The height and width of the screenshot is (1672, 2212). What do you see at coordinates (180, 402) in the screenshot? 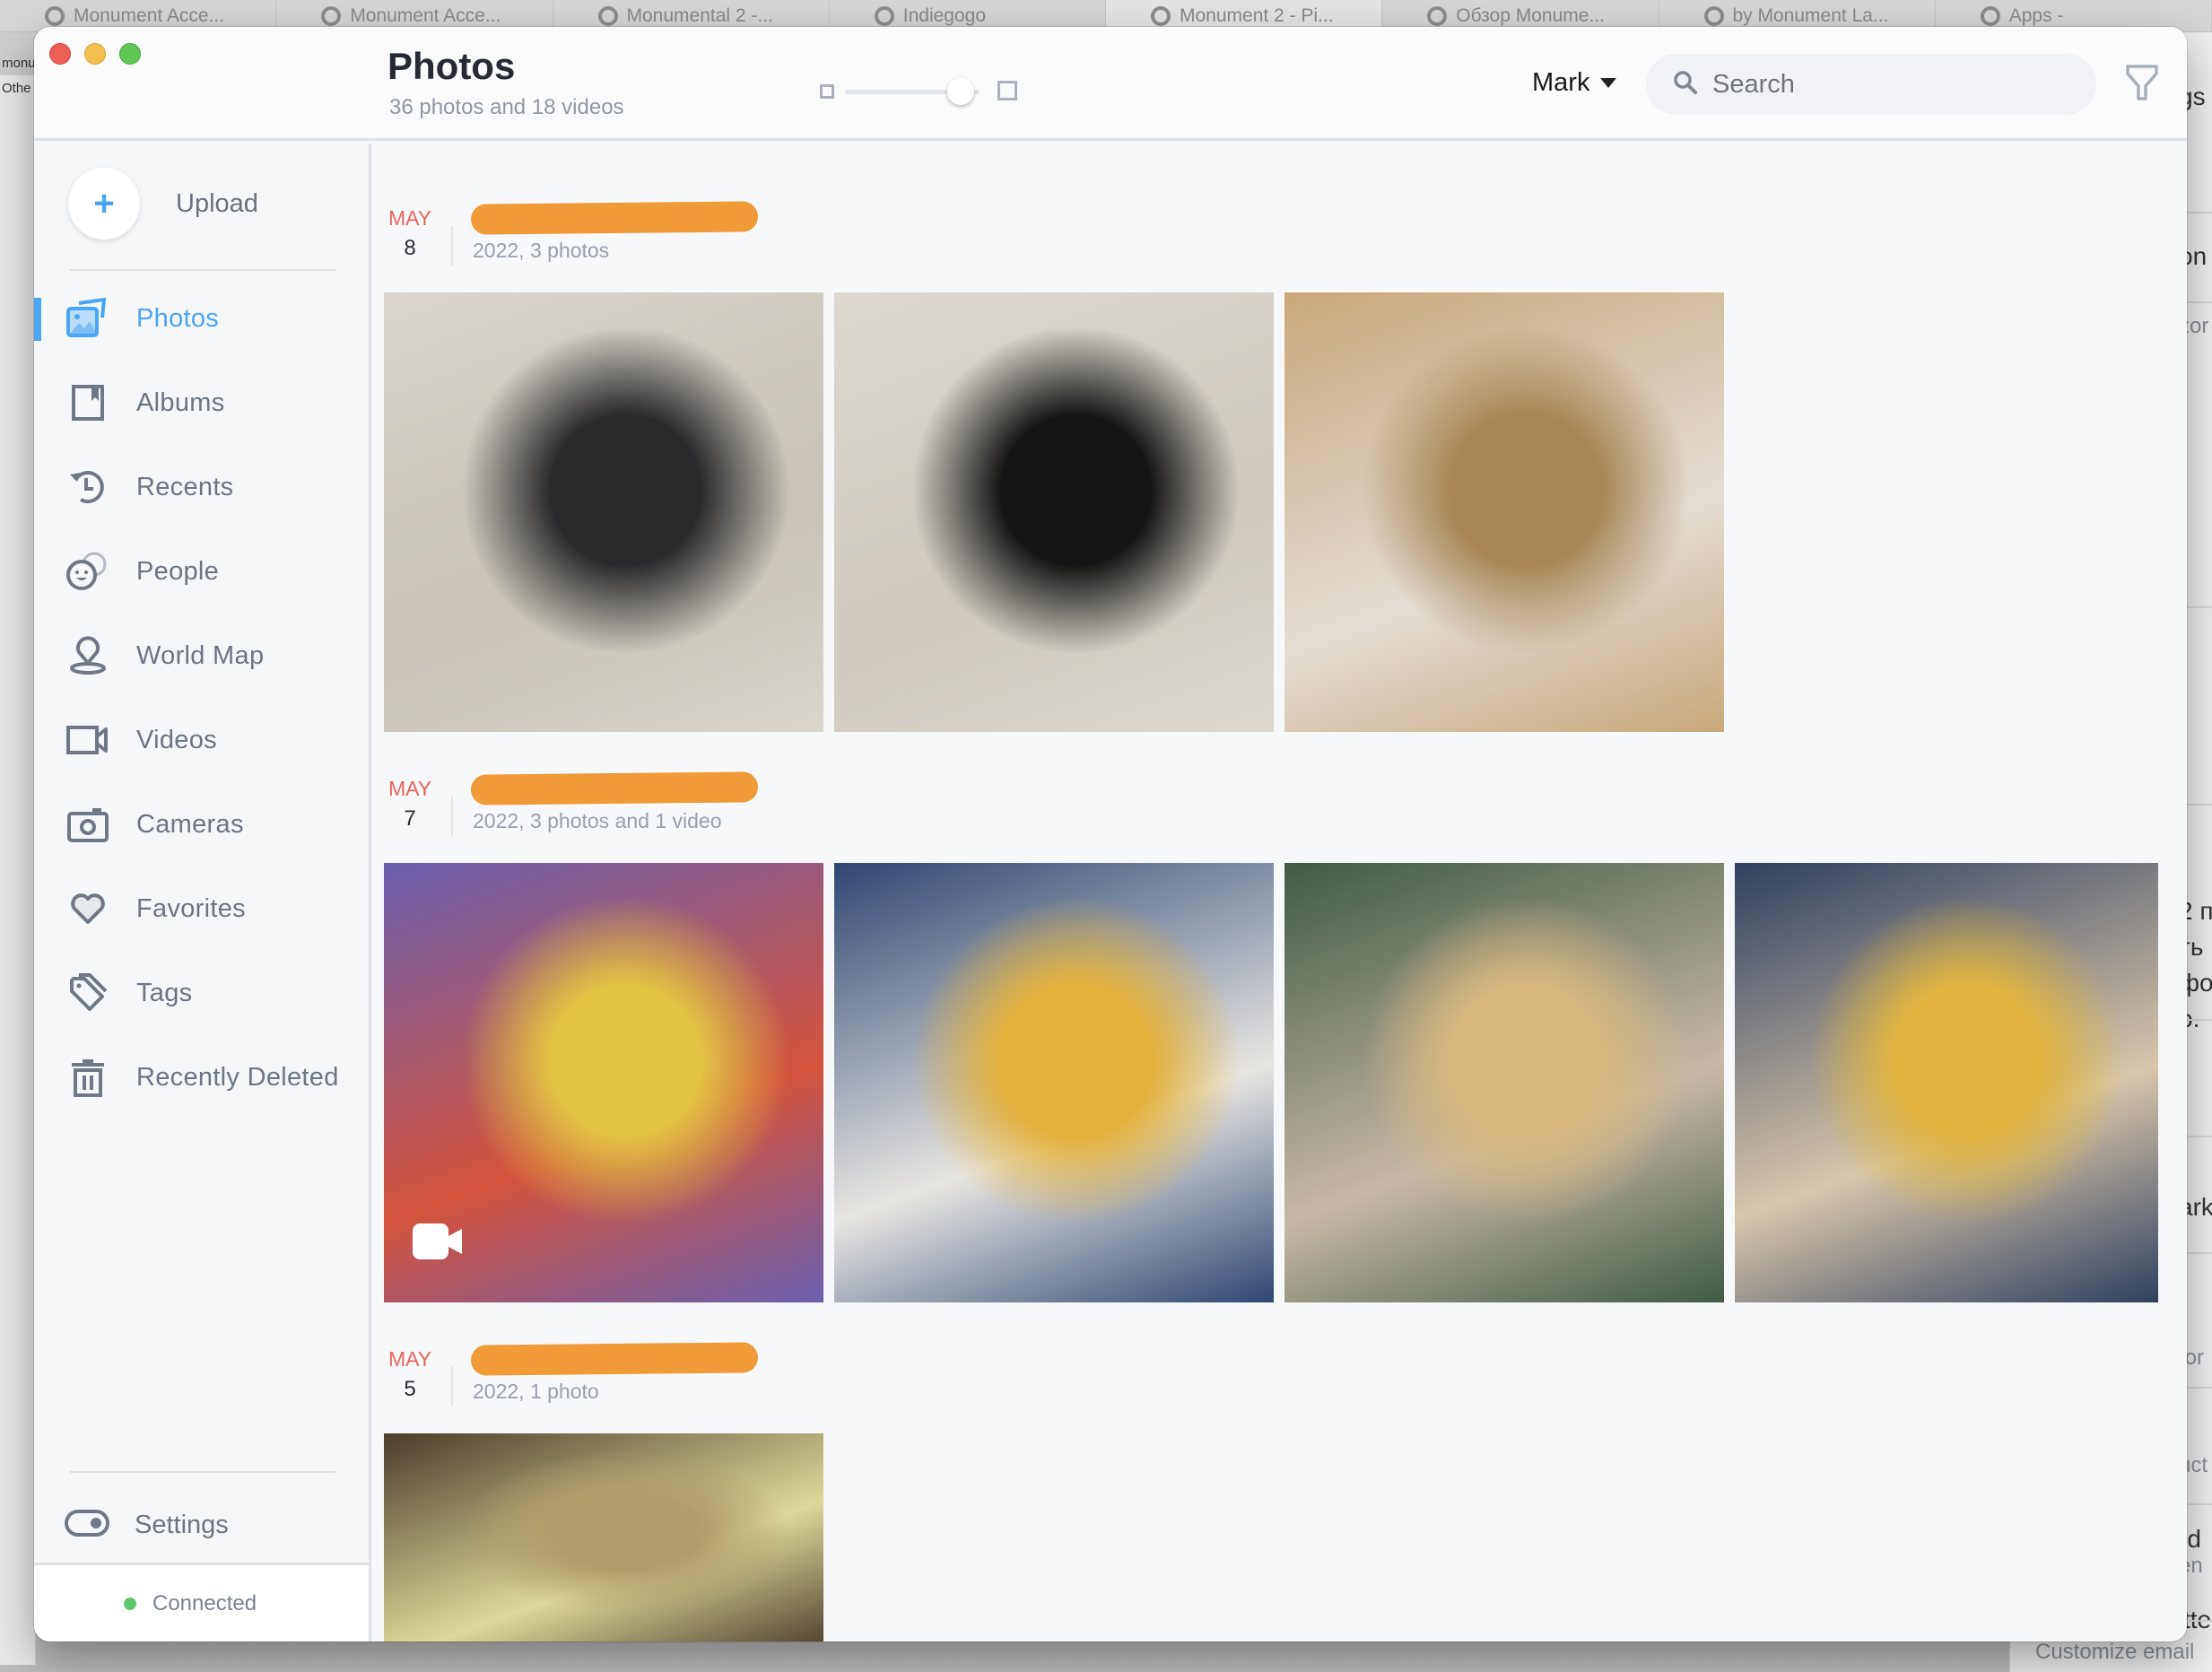
I see `sidebar-item-label: Albums` at bounding box center [180, 402].